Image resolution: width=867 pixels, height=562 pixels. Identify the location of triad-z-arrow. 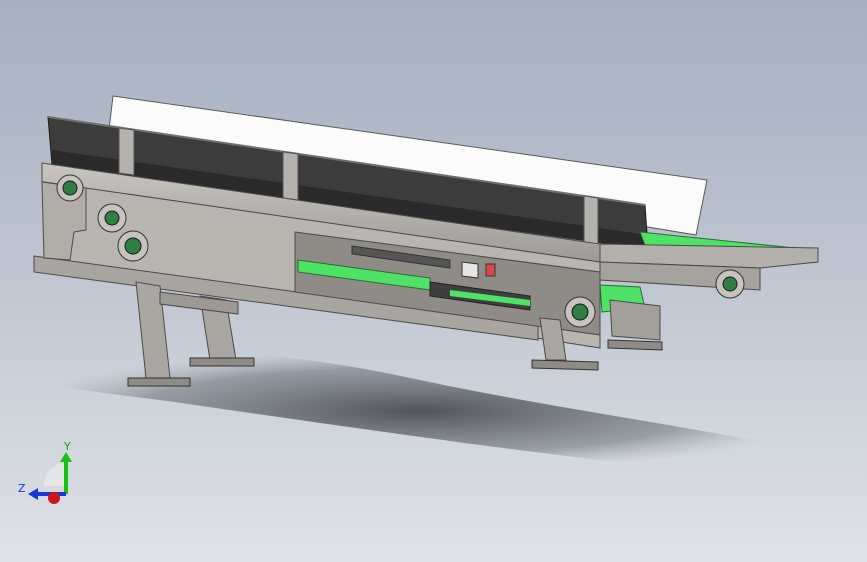
(33, 494).